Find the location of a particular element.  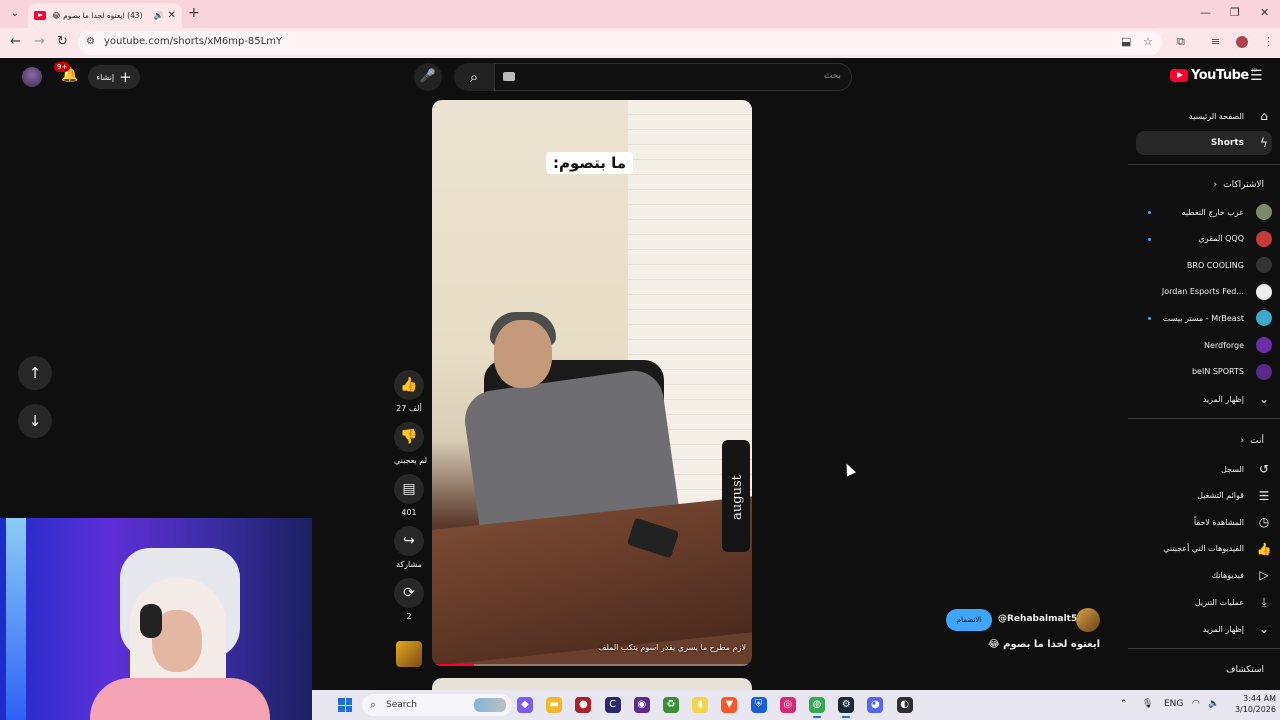

wifi-icon: ◠ is located at coordinates (1196, 704).